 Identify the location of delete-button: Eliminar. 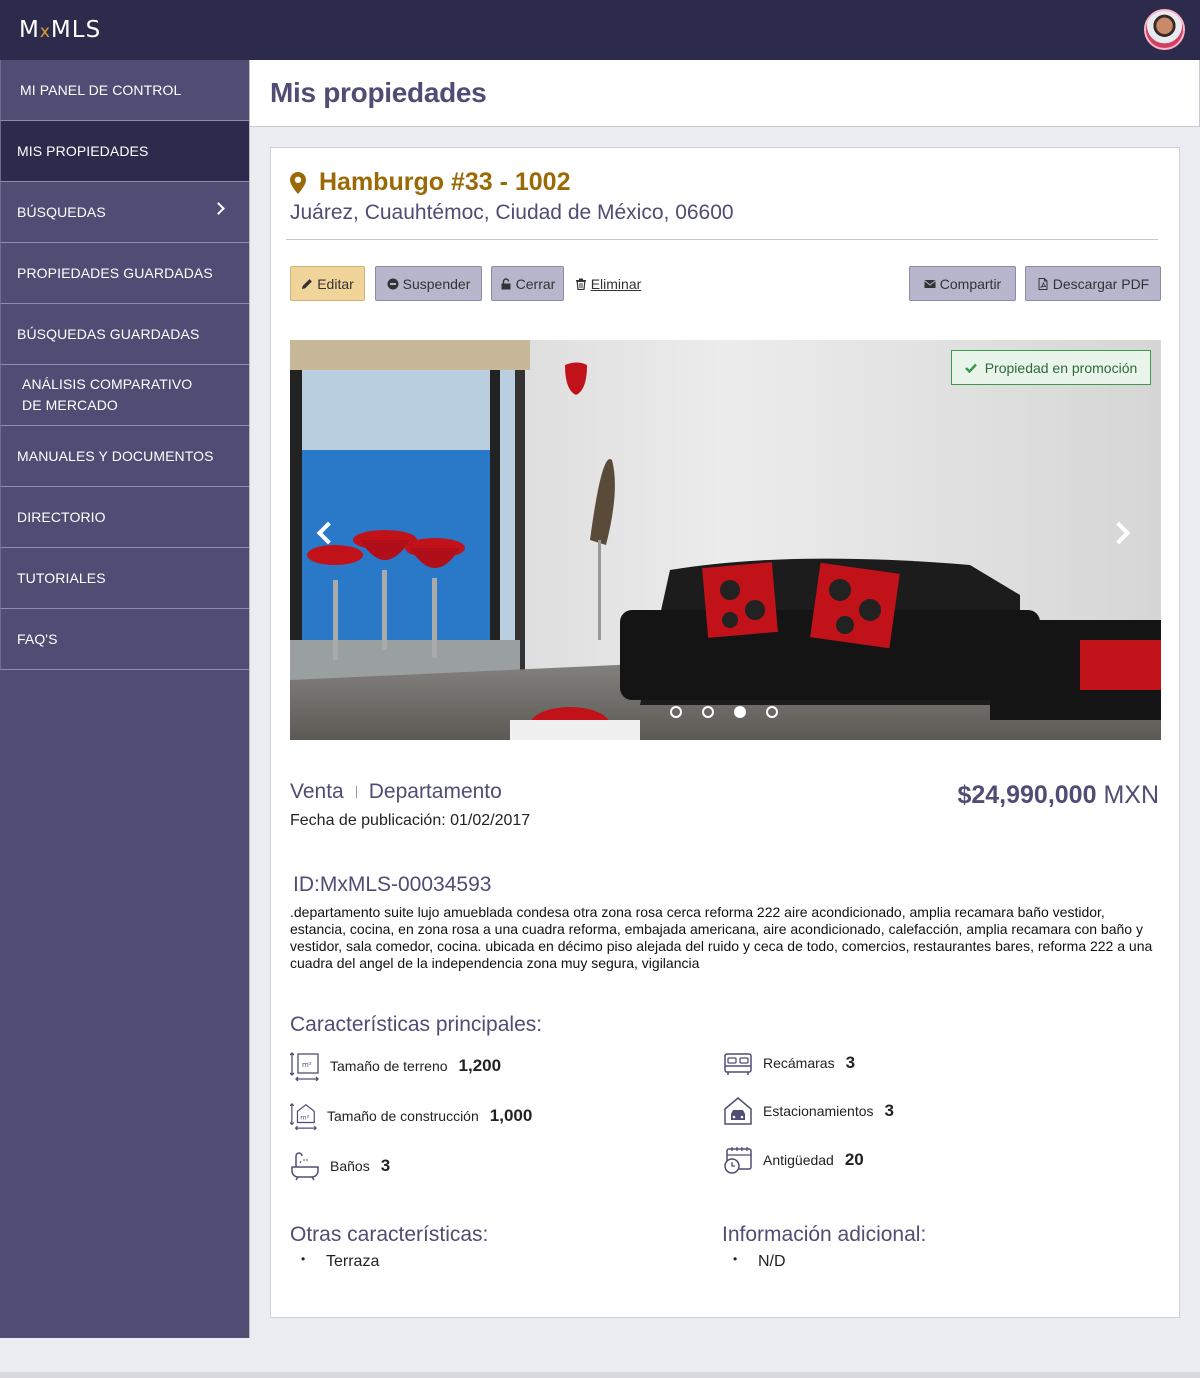
(608, 283).